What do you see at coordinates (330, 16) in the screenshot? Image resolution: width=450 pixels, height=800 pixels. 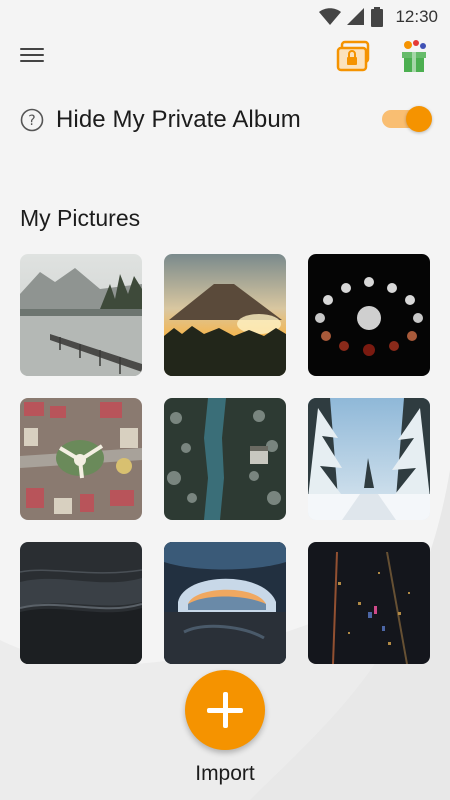 I see `wifi-icon` at bounding box center [330, 16].